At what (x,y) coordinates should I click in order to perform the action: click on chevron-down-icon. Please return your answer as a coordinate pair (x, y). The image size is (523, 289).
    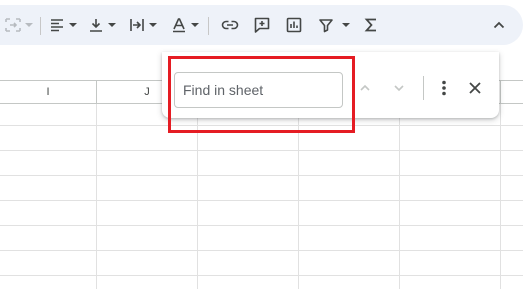
    Looking at the image, I should click on (399, 90).